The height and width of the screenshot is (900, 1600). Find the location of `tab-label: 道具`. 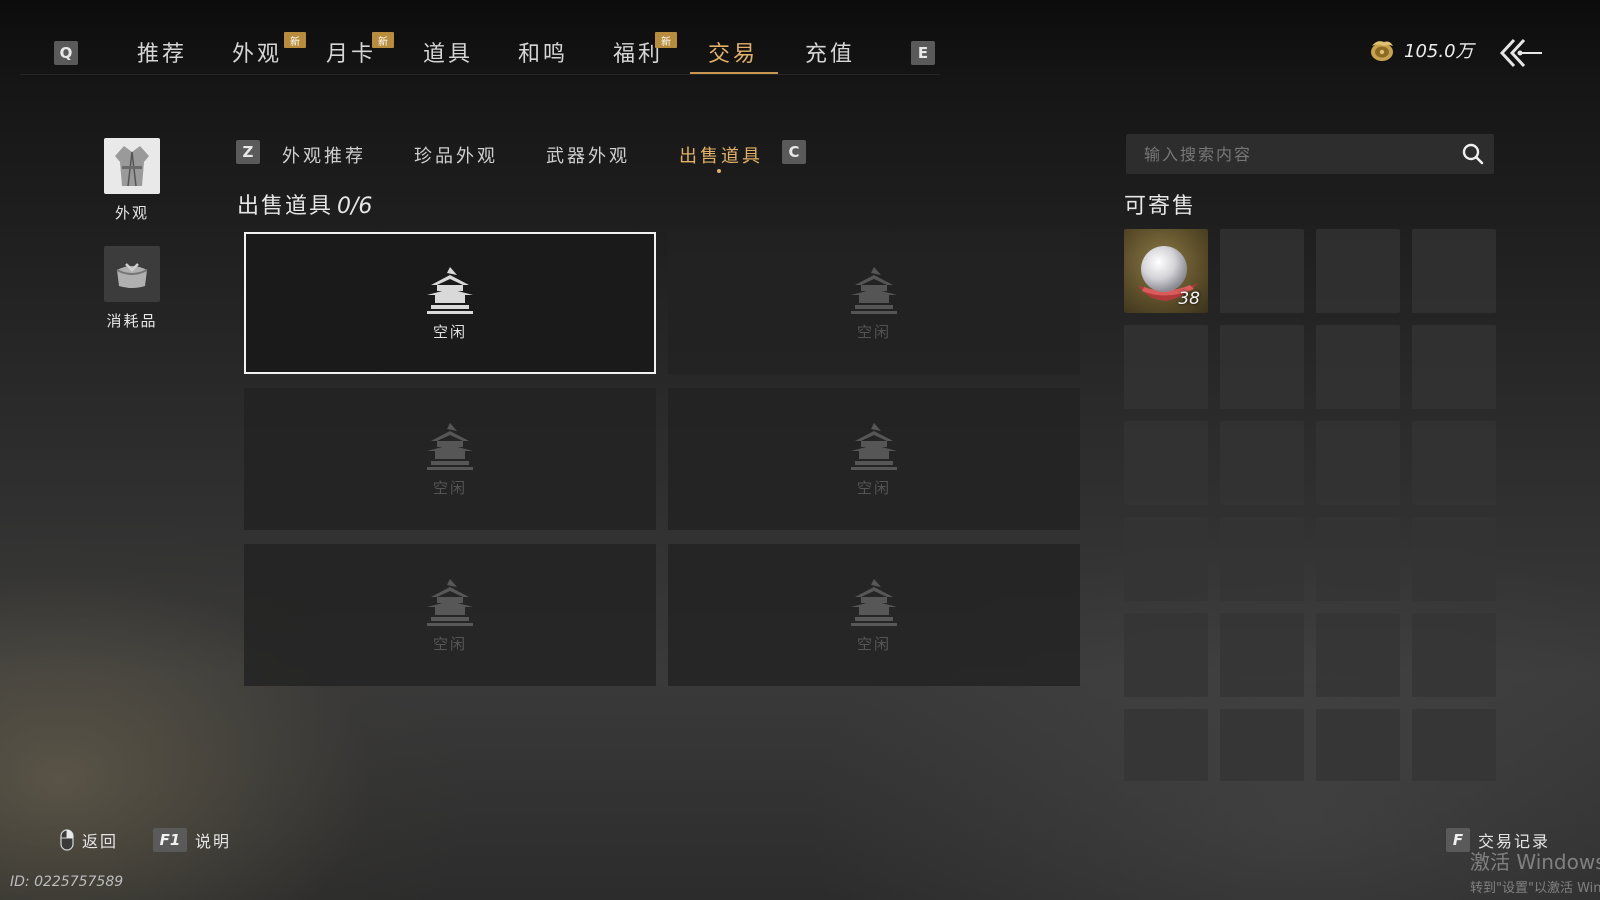

tab-label: 道具 is located at coordinates (448, 54).